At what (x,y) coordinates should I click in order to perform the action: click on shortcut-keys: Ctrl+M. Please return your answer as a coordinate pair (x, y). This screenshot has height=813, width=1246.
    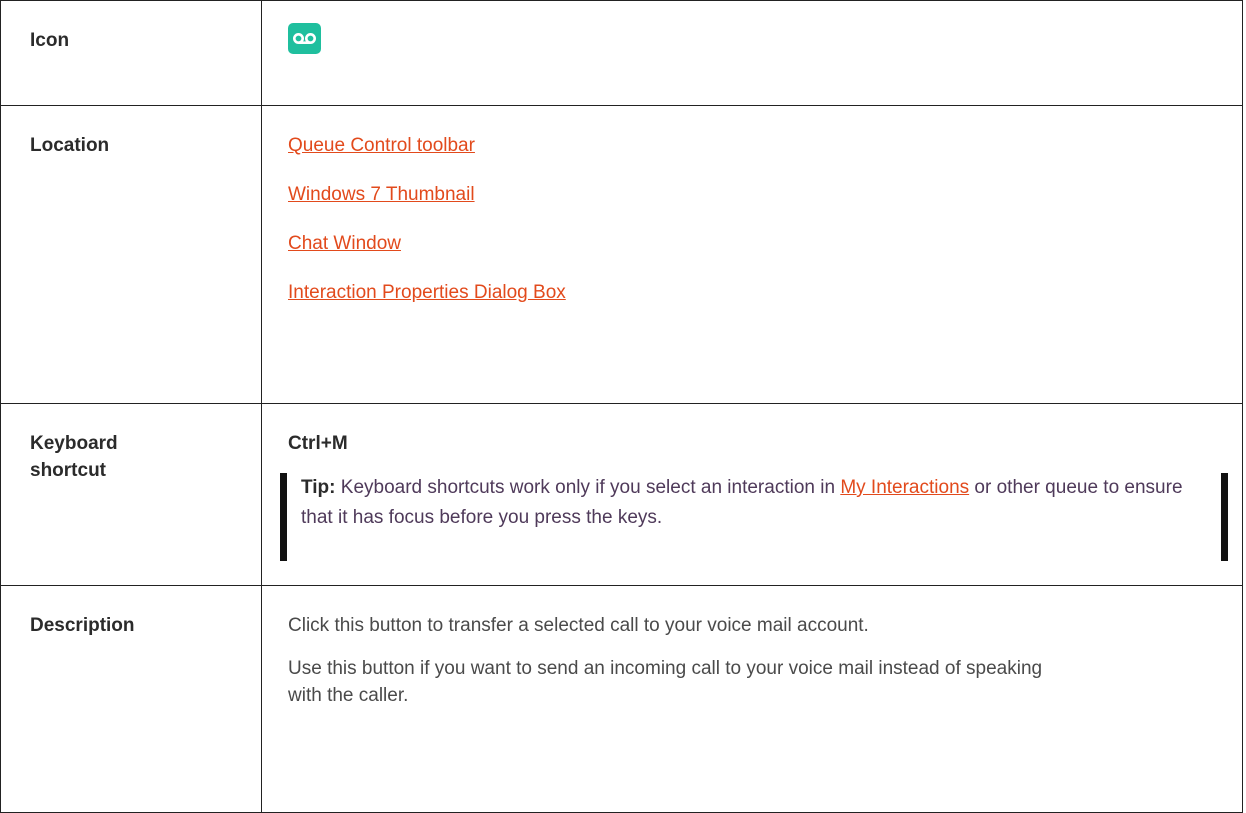
    Looking at the image, I should click on (318, 443).